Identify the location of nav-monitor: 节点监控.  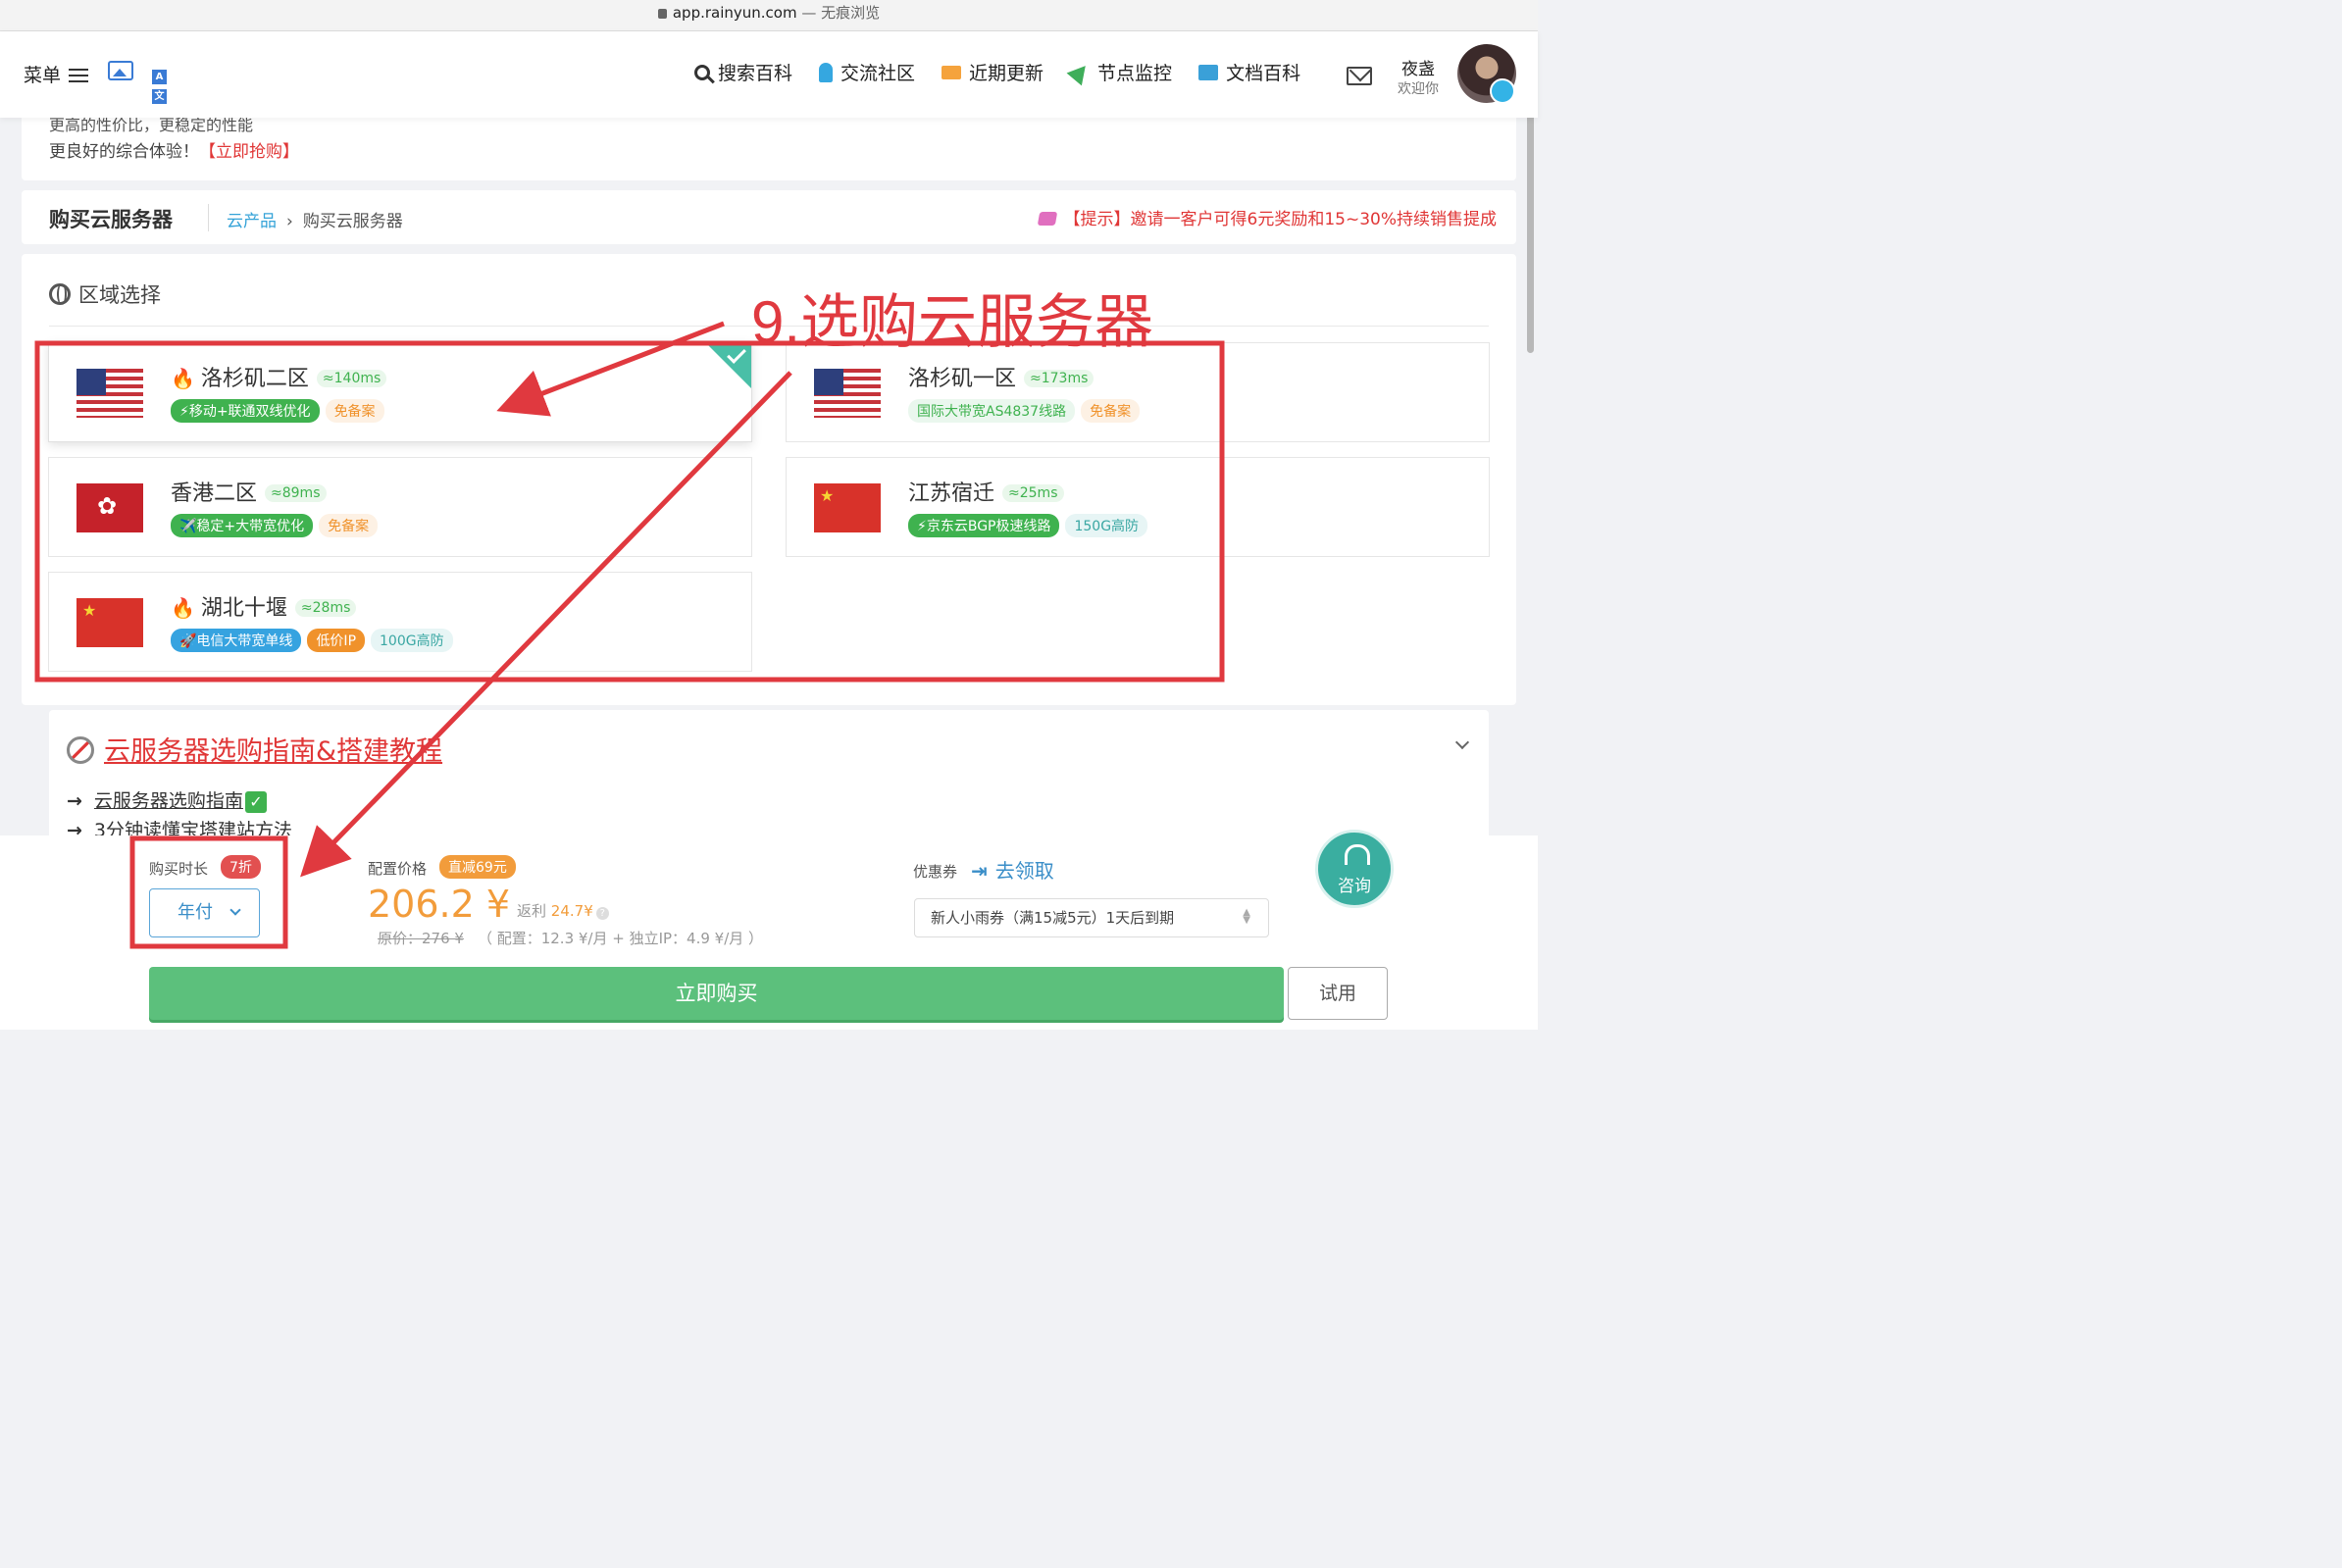
(1119, 72).